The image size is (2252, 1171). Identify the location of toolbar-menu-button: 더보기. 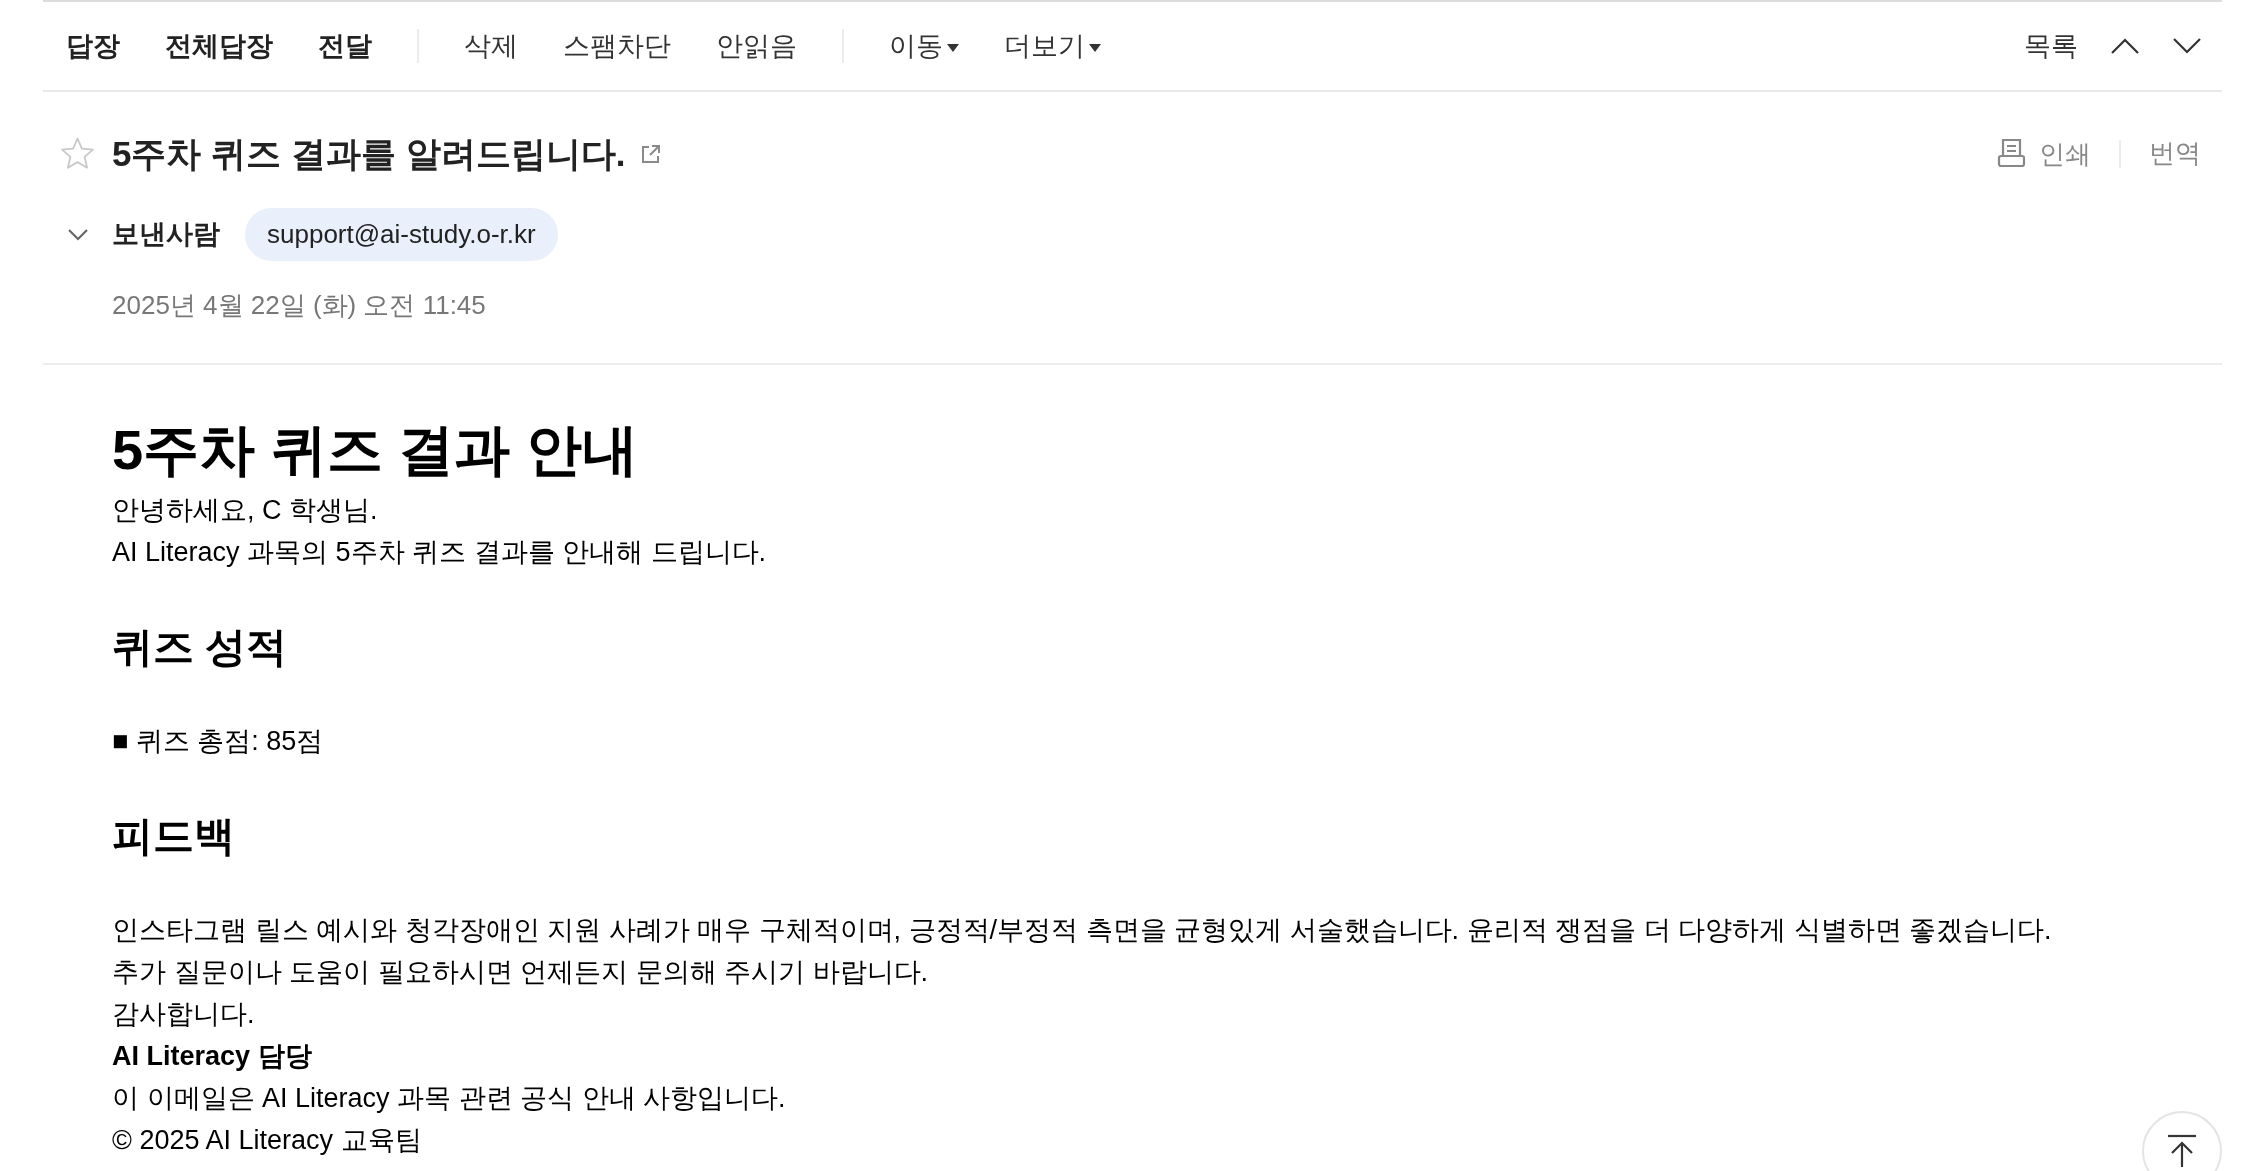
(1052, 46).